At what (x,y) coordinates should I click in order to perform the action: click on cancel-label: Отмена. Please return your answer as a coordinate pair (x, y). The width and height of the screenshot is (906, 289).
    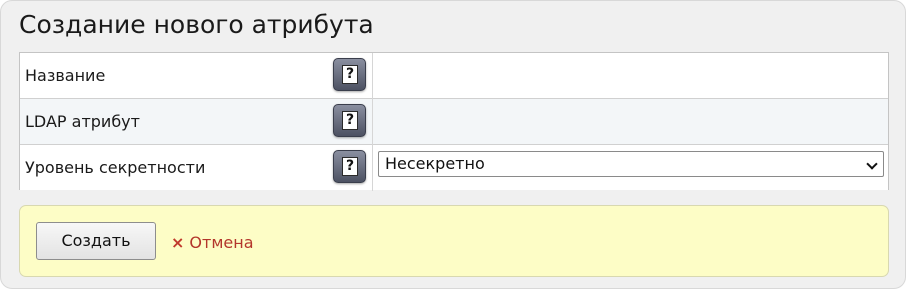
    Looking at the image, I should click on (221, 242).